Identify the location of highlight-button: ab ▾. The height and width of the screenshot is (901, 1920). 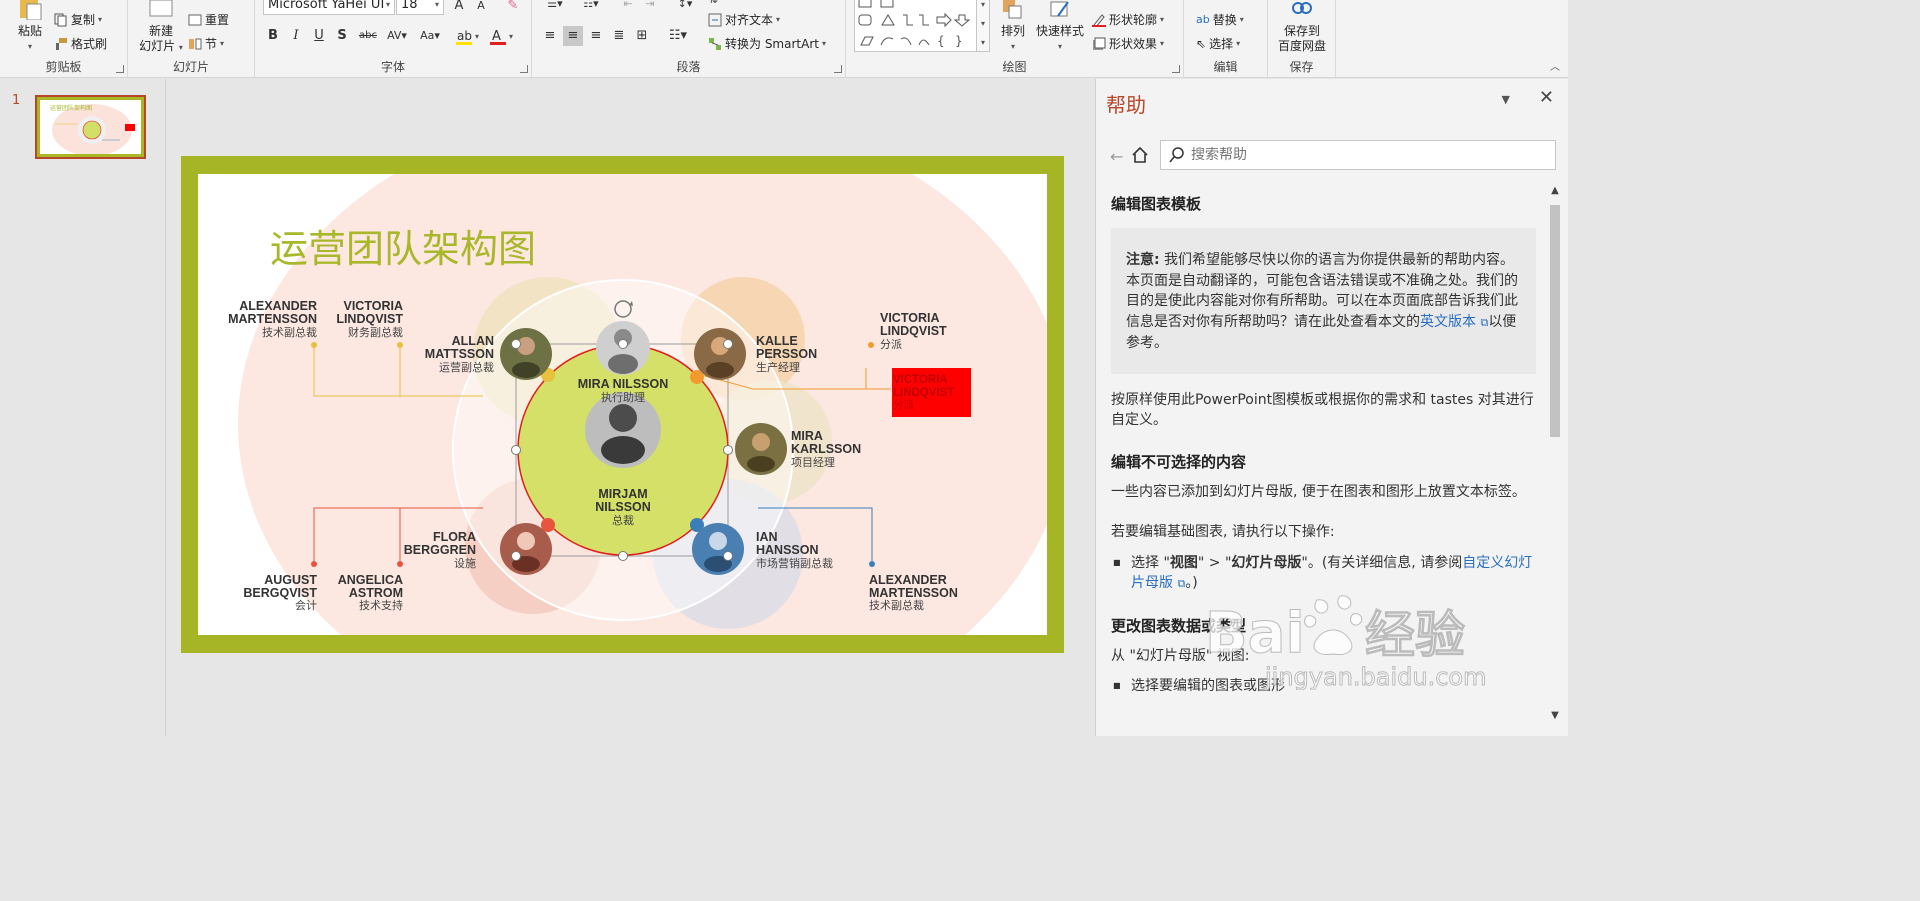
(468, 36).